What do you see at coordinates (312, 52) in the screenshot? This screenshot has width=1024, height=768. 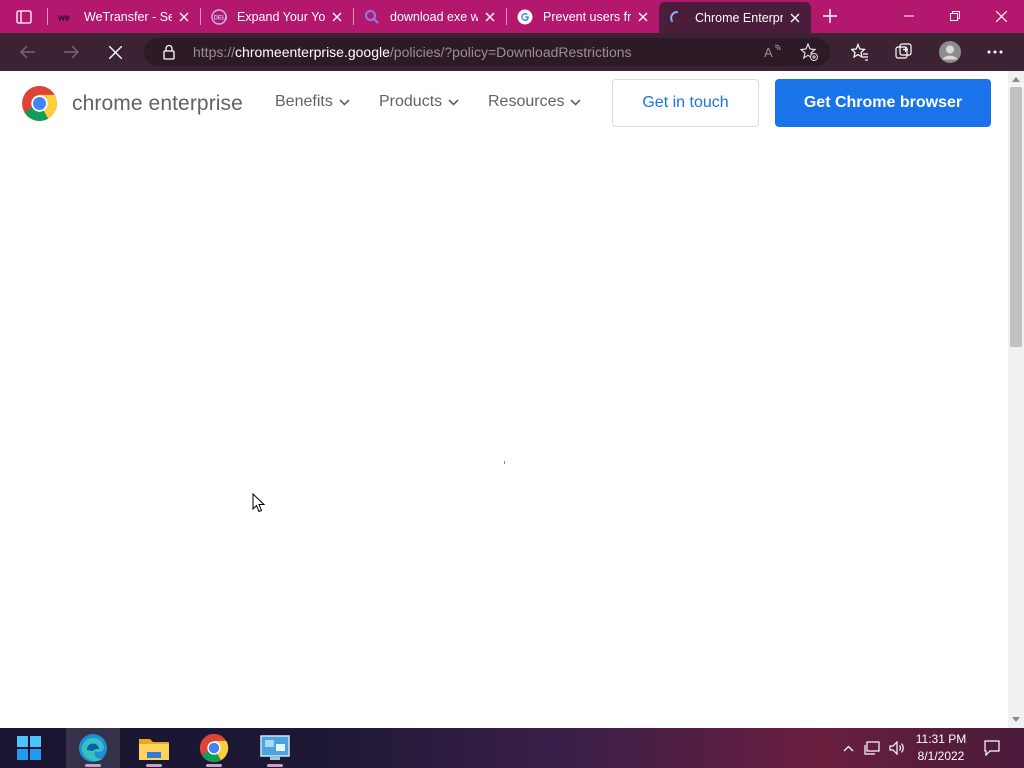 I see `url-host: chromeenterprise.google` at bounding box center [312, 52].